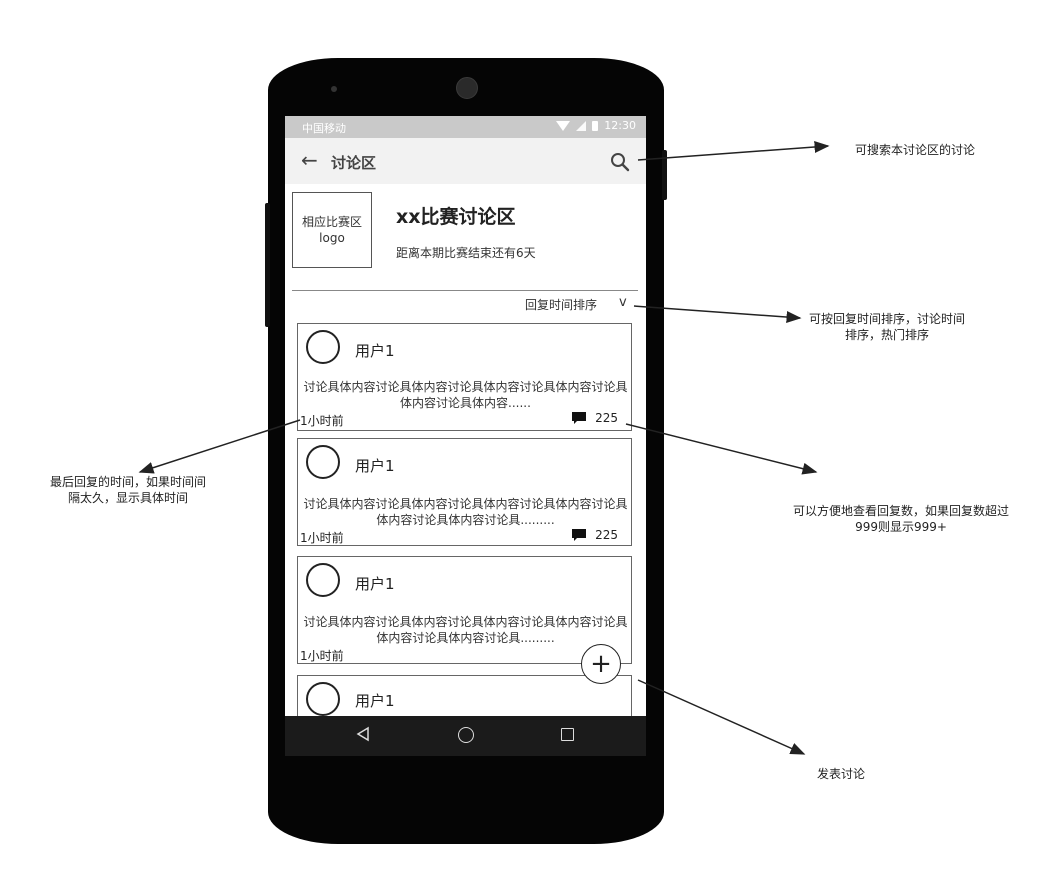 This screenshot has height=877, width=1044. Describe the element at coordinates (717, 314) in the screenshot. I see `arrow-sort` at that location.